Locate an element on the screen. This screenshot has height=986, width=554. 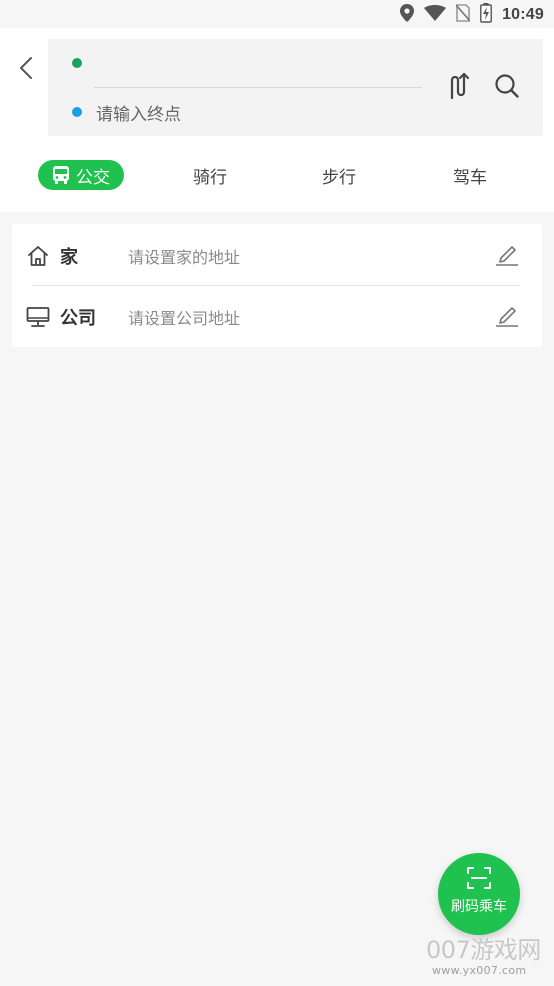
back-arrow-icon is located at coordinates (26, 70).